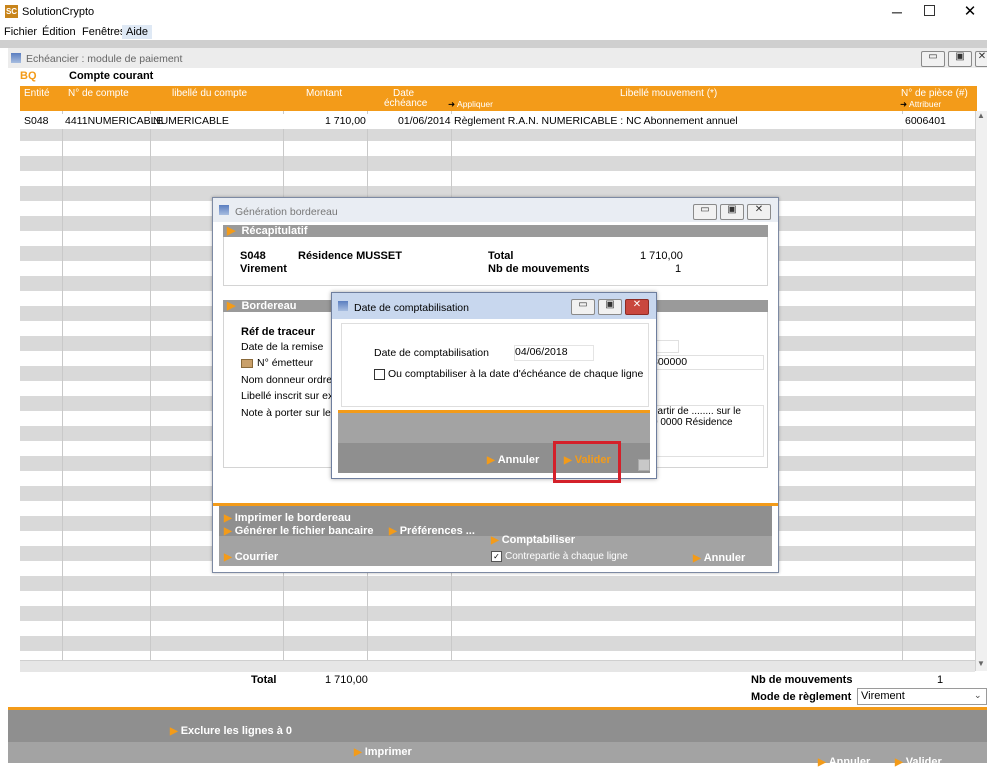 The width and height of the screenshot is (987, 768). What do you see at coordinates (981, 391) in the screenshot?
I see `grid-scrollbar: ▲ ▼` at bounding box center [981, 391].